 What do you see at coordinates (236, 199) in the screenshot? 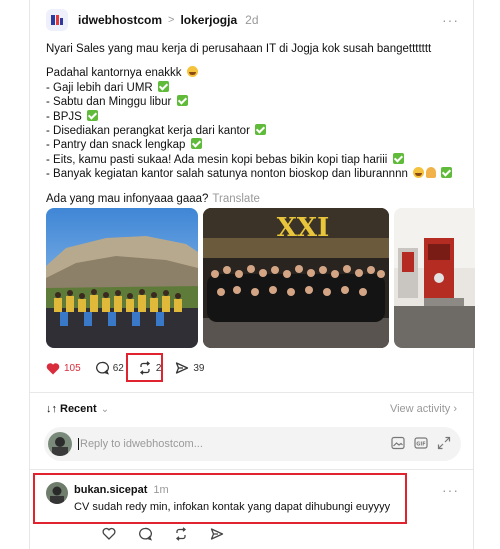
I see `translate-link: Translate` at bounding box center [236, 199].